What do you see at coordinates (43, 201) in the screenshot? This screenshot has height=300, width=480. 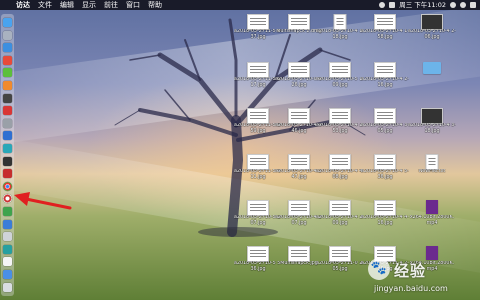 I see `red-arrow-annotation` at bounding box center [43, 201].